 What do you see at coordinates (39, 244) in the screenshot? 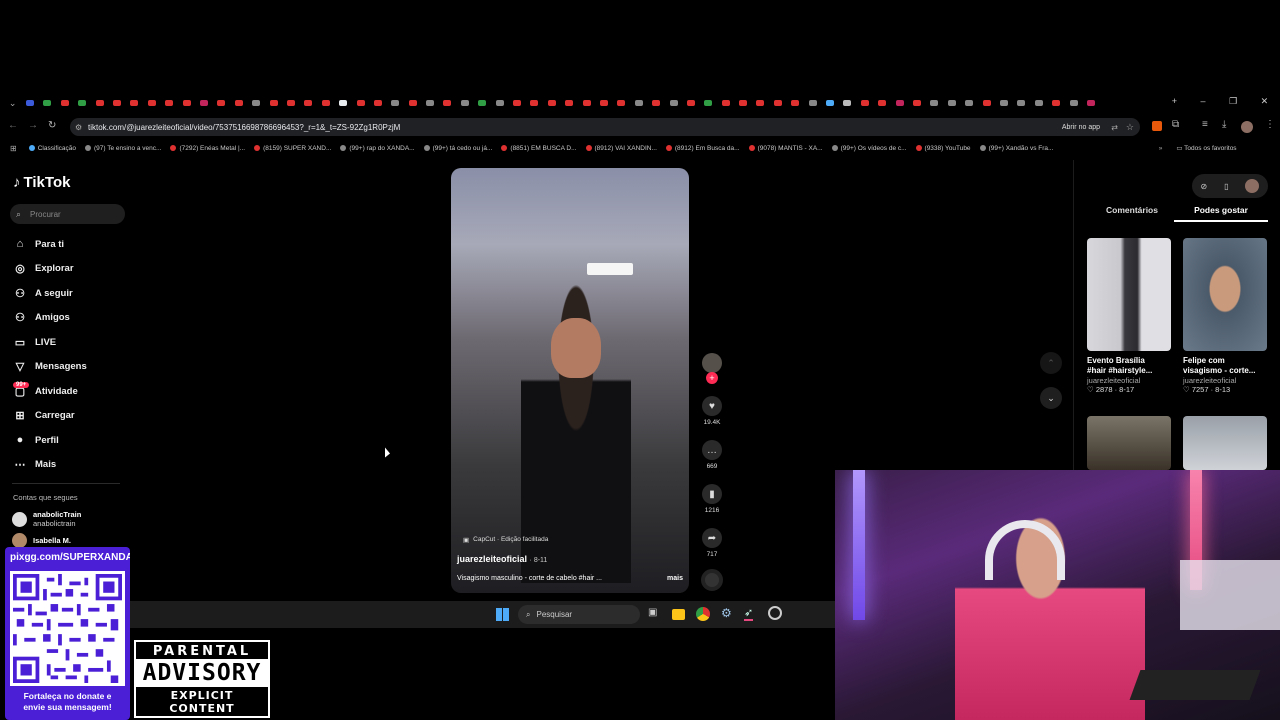
I see `sidebar-item: ⌂ Para ti` at bounding box center [39, 244].